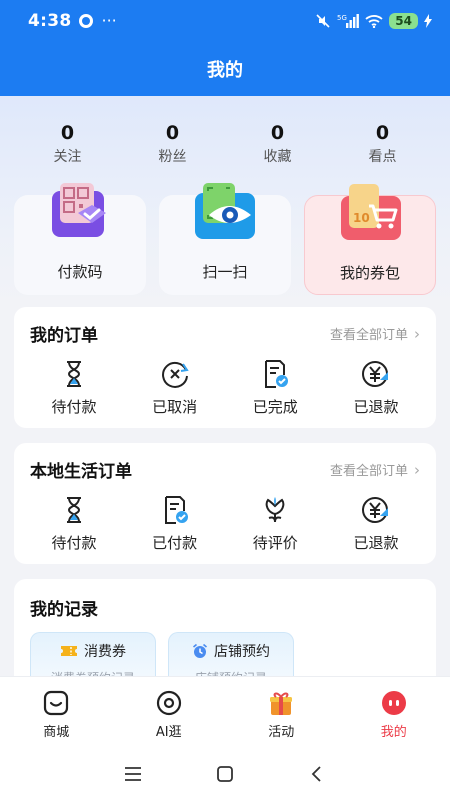  I want to click on order-completed: 已完成, so click(275, 387).